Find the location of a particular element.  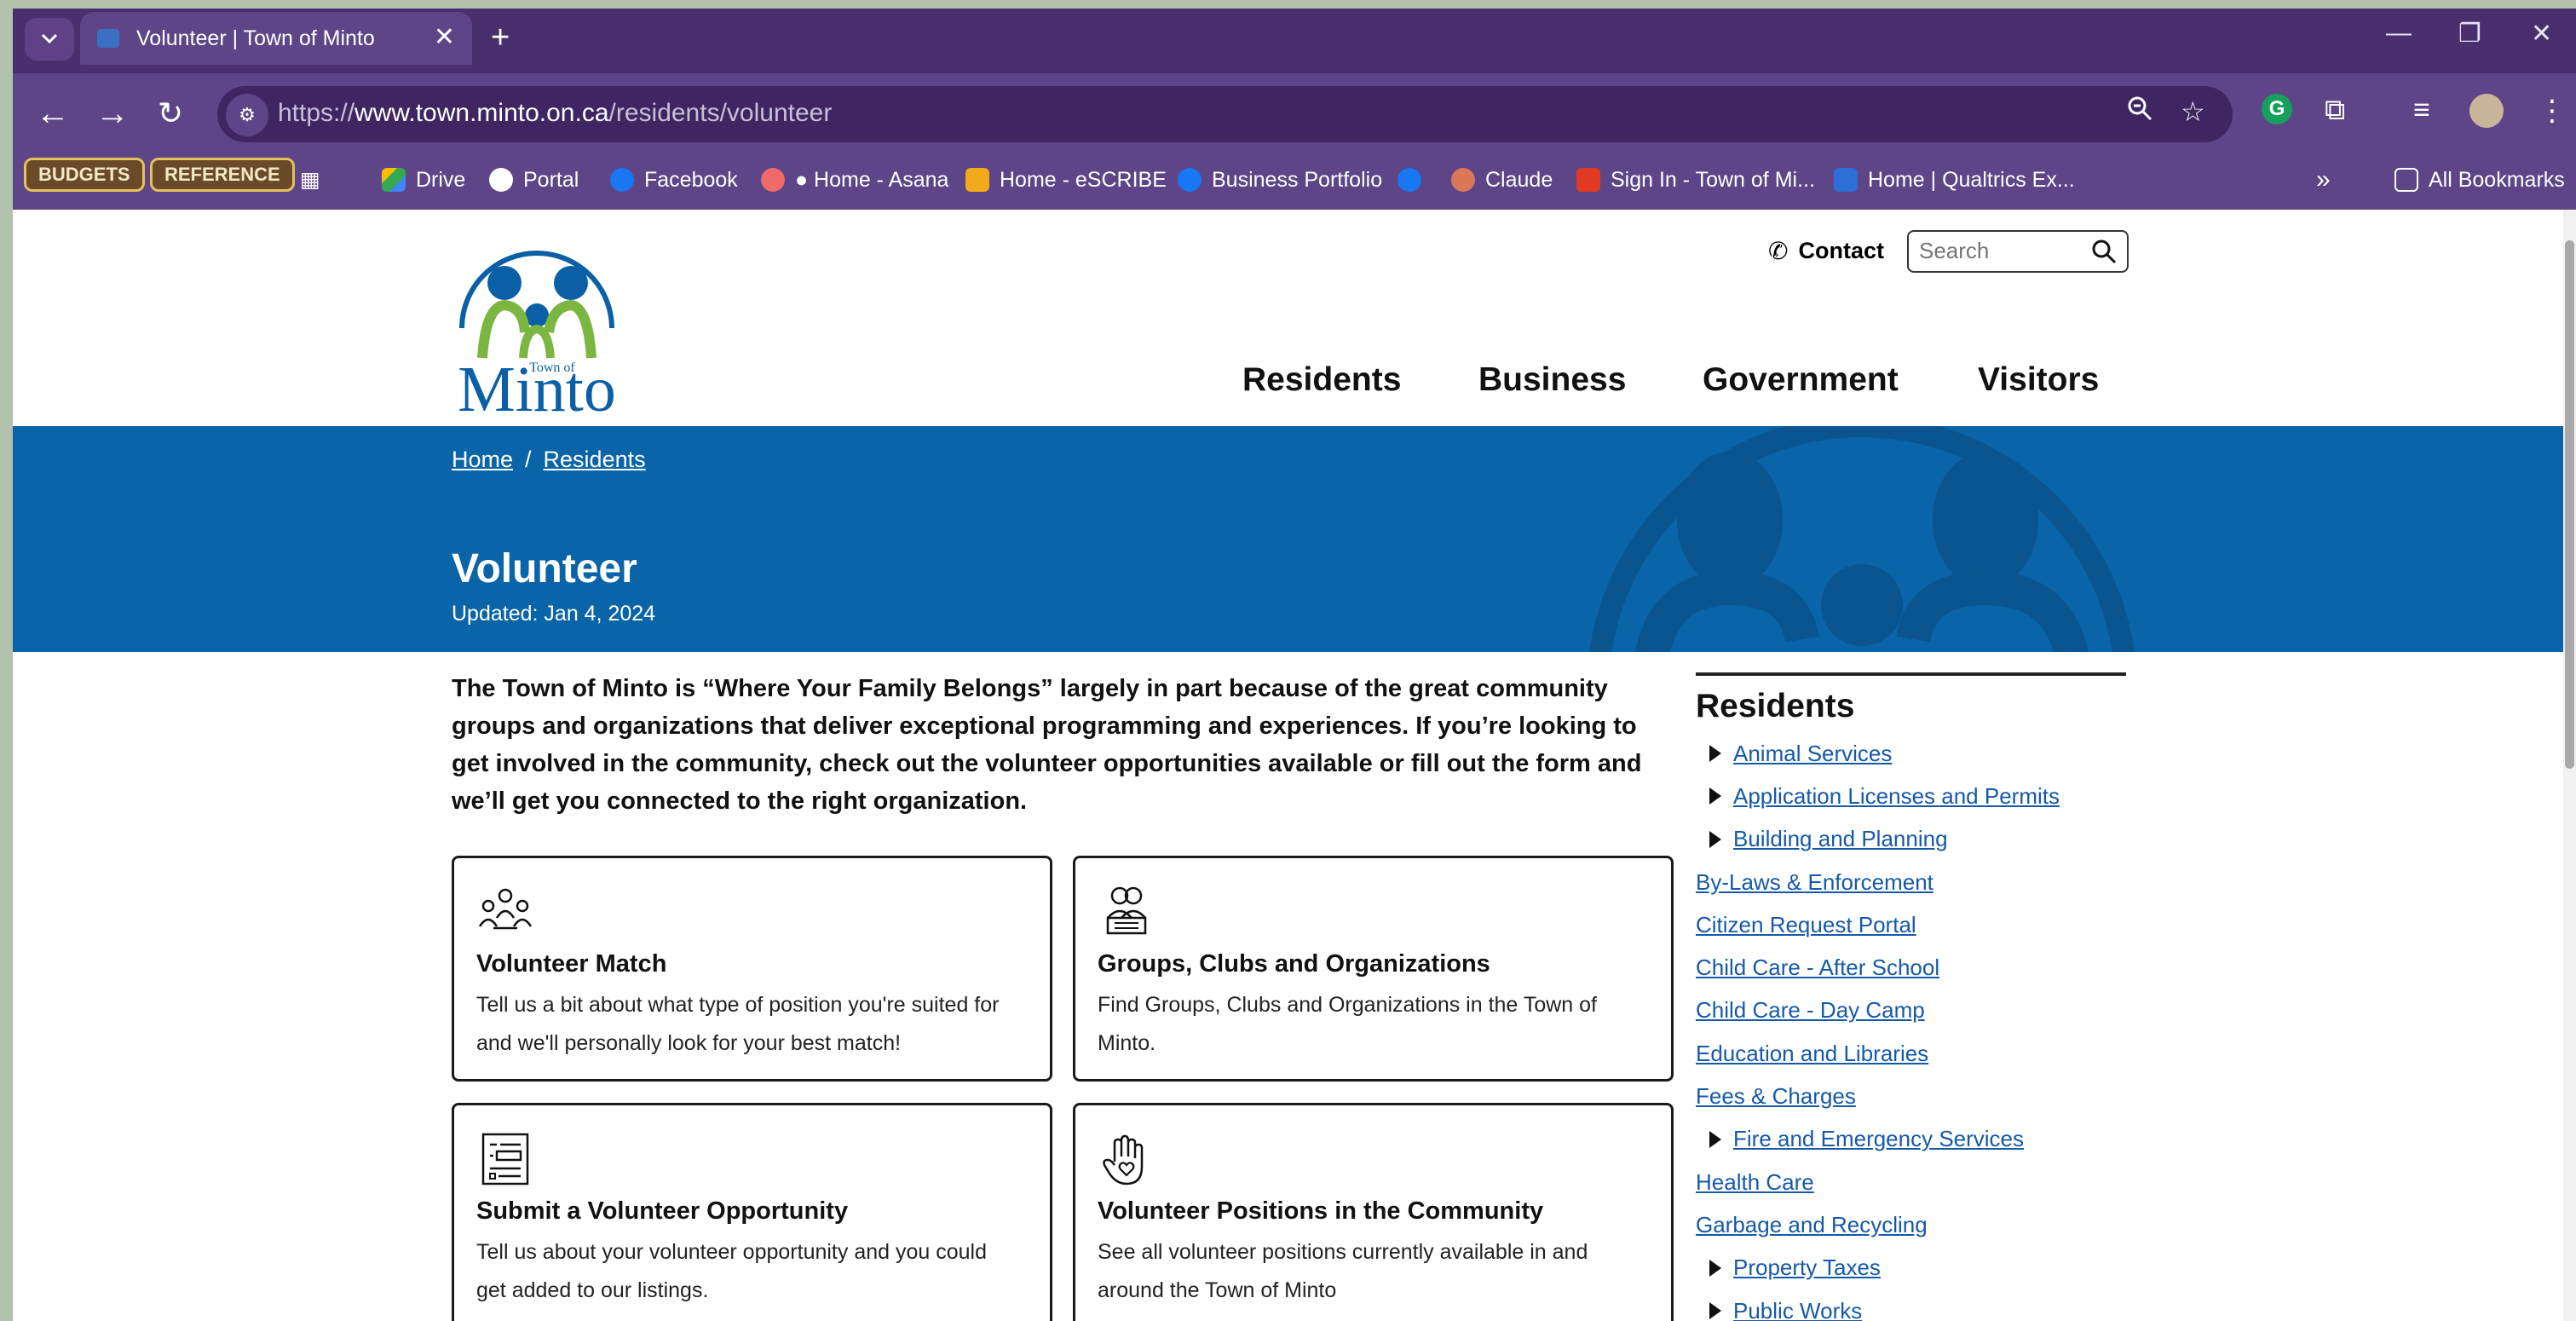

browser-tab-active: Volunteer | Town of Minto ✕ is located at coordinates (276, 38).